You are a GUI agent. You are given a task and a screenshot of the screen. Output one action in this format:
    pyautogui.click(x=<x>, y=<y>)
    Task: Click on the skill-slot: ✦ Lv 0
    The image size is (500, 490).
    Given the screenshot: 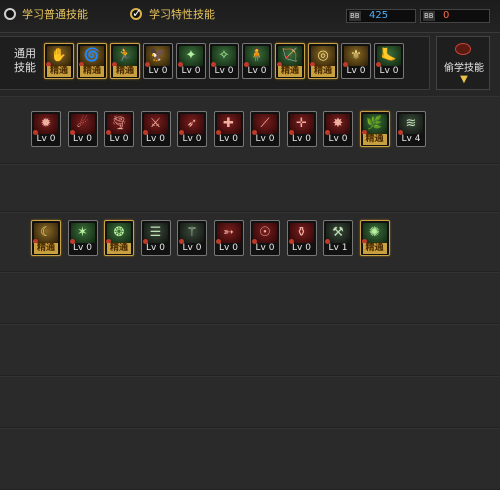 What is the action you would take?
    pyautogui.click(x=191, y=61)
    